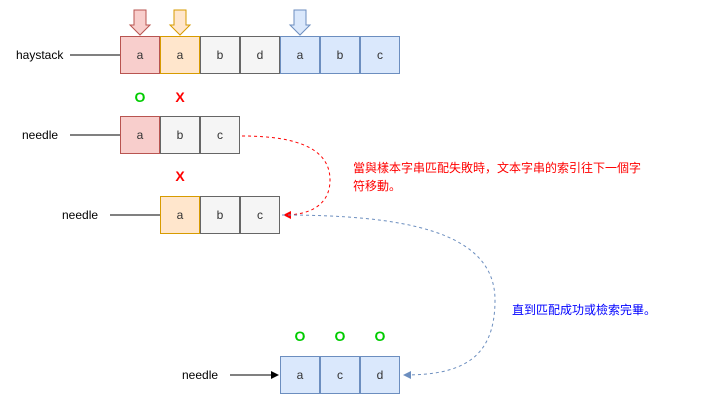 The height and width of the screenshot is (406, 711). Describe the element at coordinates (260, 55) in the screenshot. I see `haystack-cell-3: d` at that location.